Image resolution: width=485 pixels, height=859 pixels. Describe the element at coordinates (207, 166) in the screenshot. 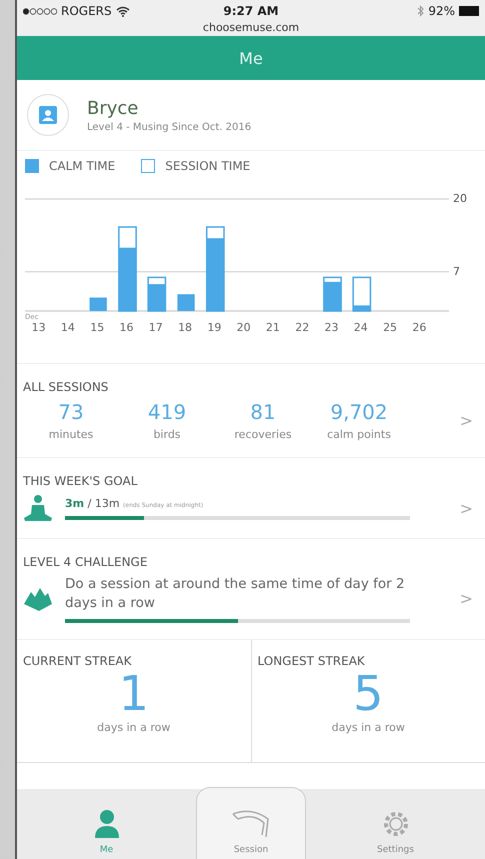

I see `legend-label: SESSION TIME` at that location.